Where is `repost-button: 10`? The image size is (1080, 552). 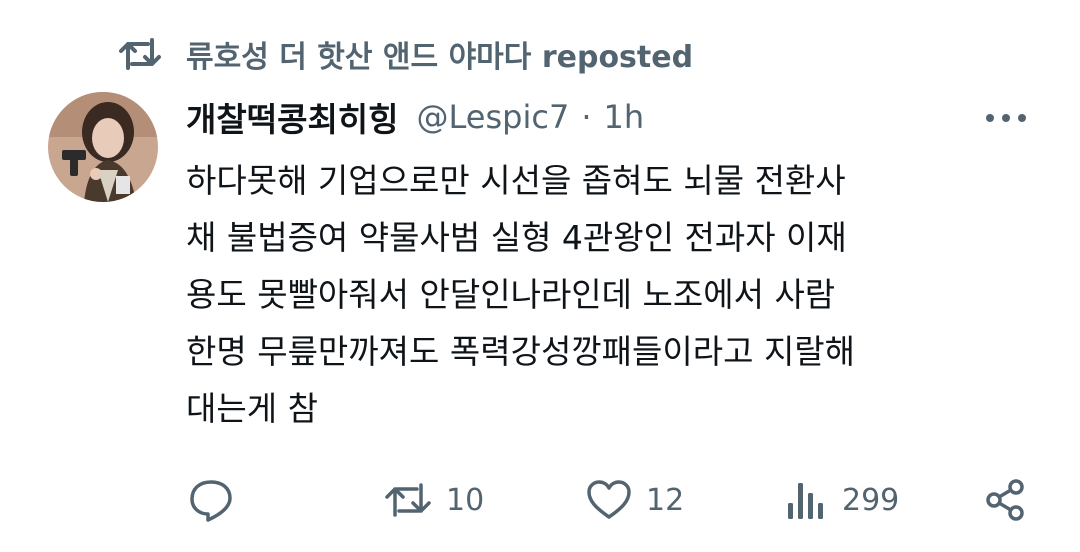
repost-button: 10 is located at coordinates (434, 500).